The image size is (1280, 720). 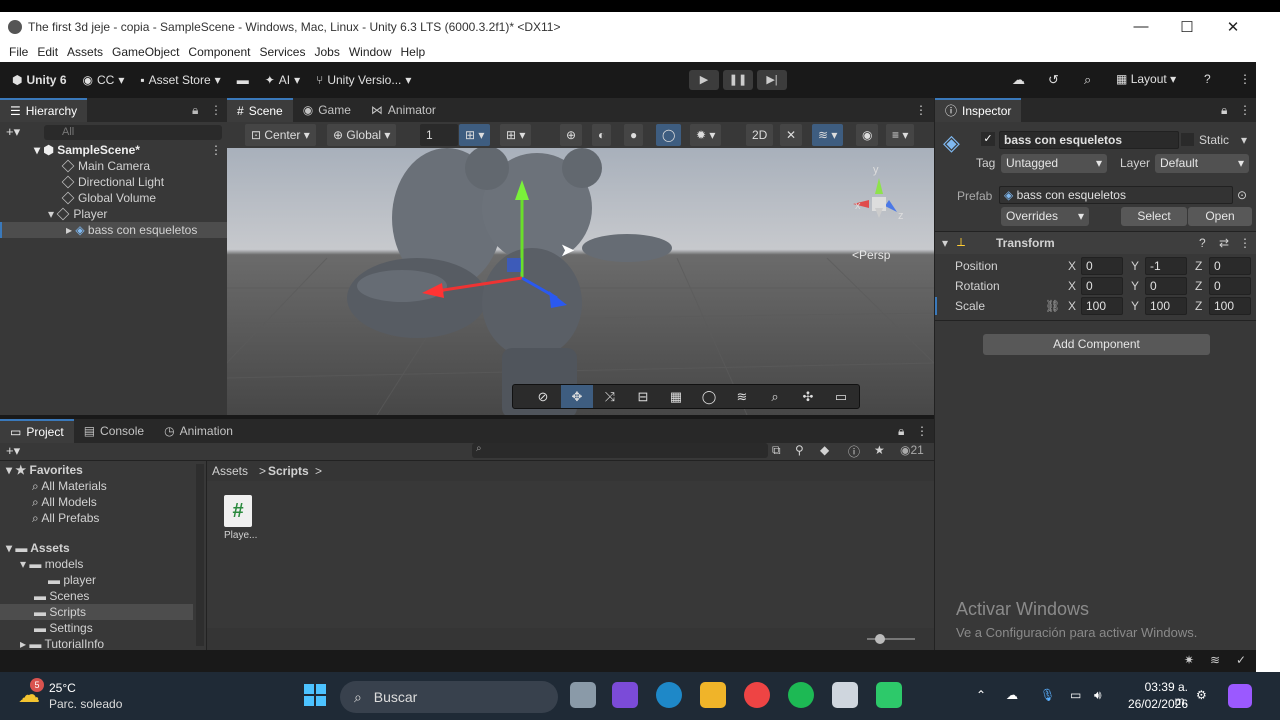 I want to click on microphone-icon: 🎙︎, so click(x=1047, y=695).